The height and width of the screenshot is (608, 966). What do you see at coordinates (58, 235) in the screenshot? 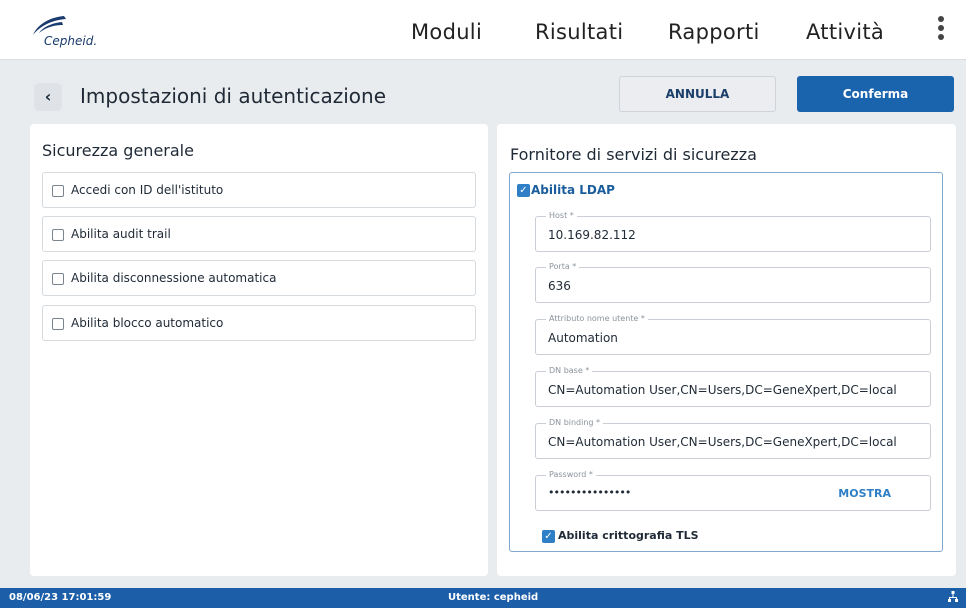
I see `checkbox-audit-trail` at bounding box center [58, 235].